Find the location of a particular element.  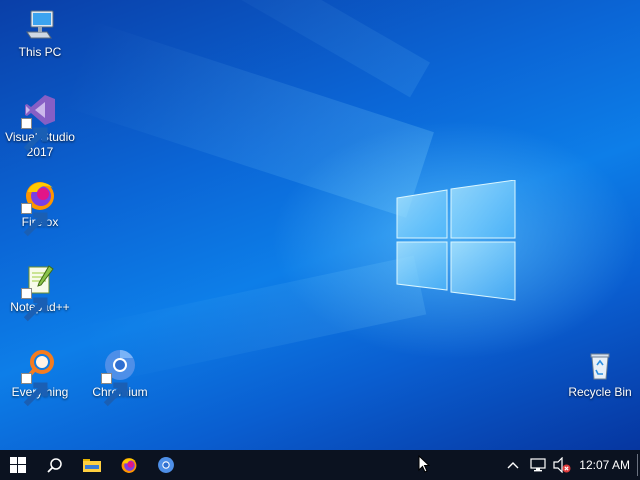

network-icon is located at coordinates (538, 465).